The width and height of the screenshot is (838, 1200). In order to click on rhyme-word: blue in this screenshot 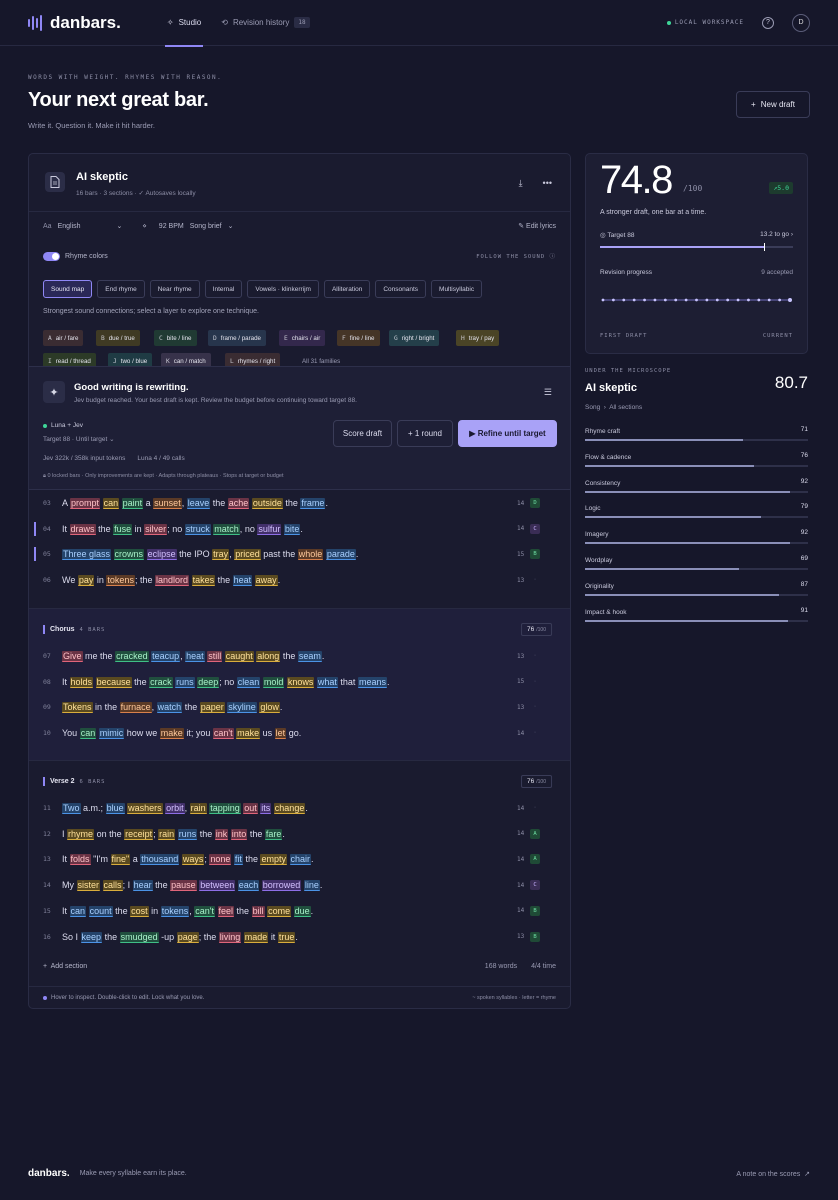, I will do `click(115, 808)`.